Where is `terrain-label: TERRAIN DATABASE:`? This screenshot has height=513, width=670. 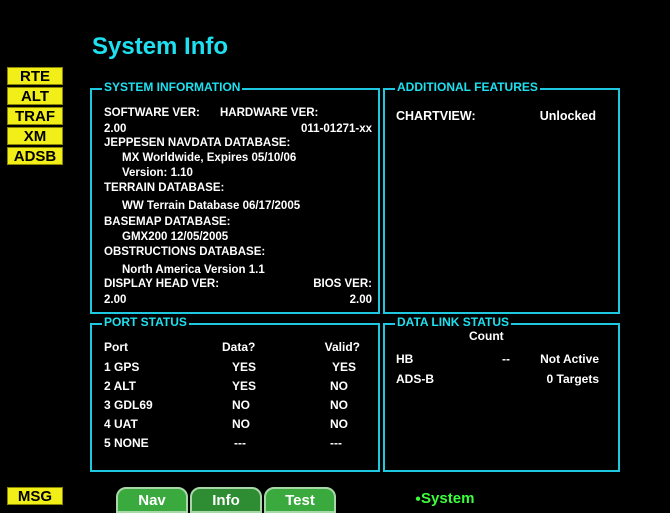 terrain-label: TERRAIN DATABASE: is located at coordinates (164, 188).